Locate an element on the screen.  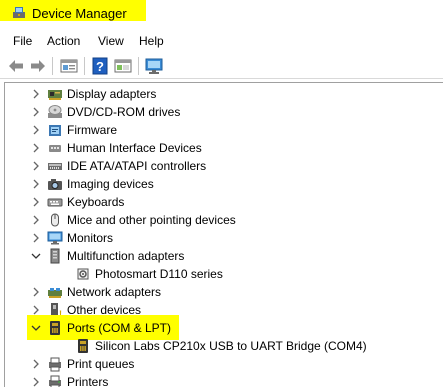
tree-item-label: Human Interface Devices is located at coordinates (134, 148).